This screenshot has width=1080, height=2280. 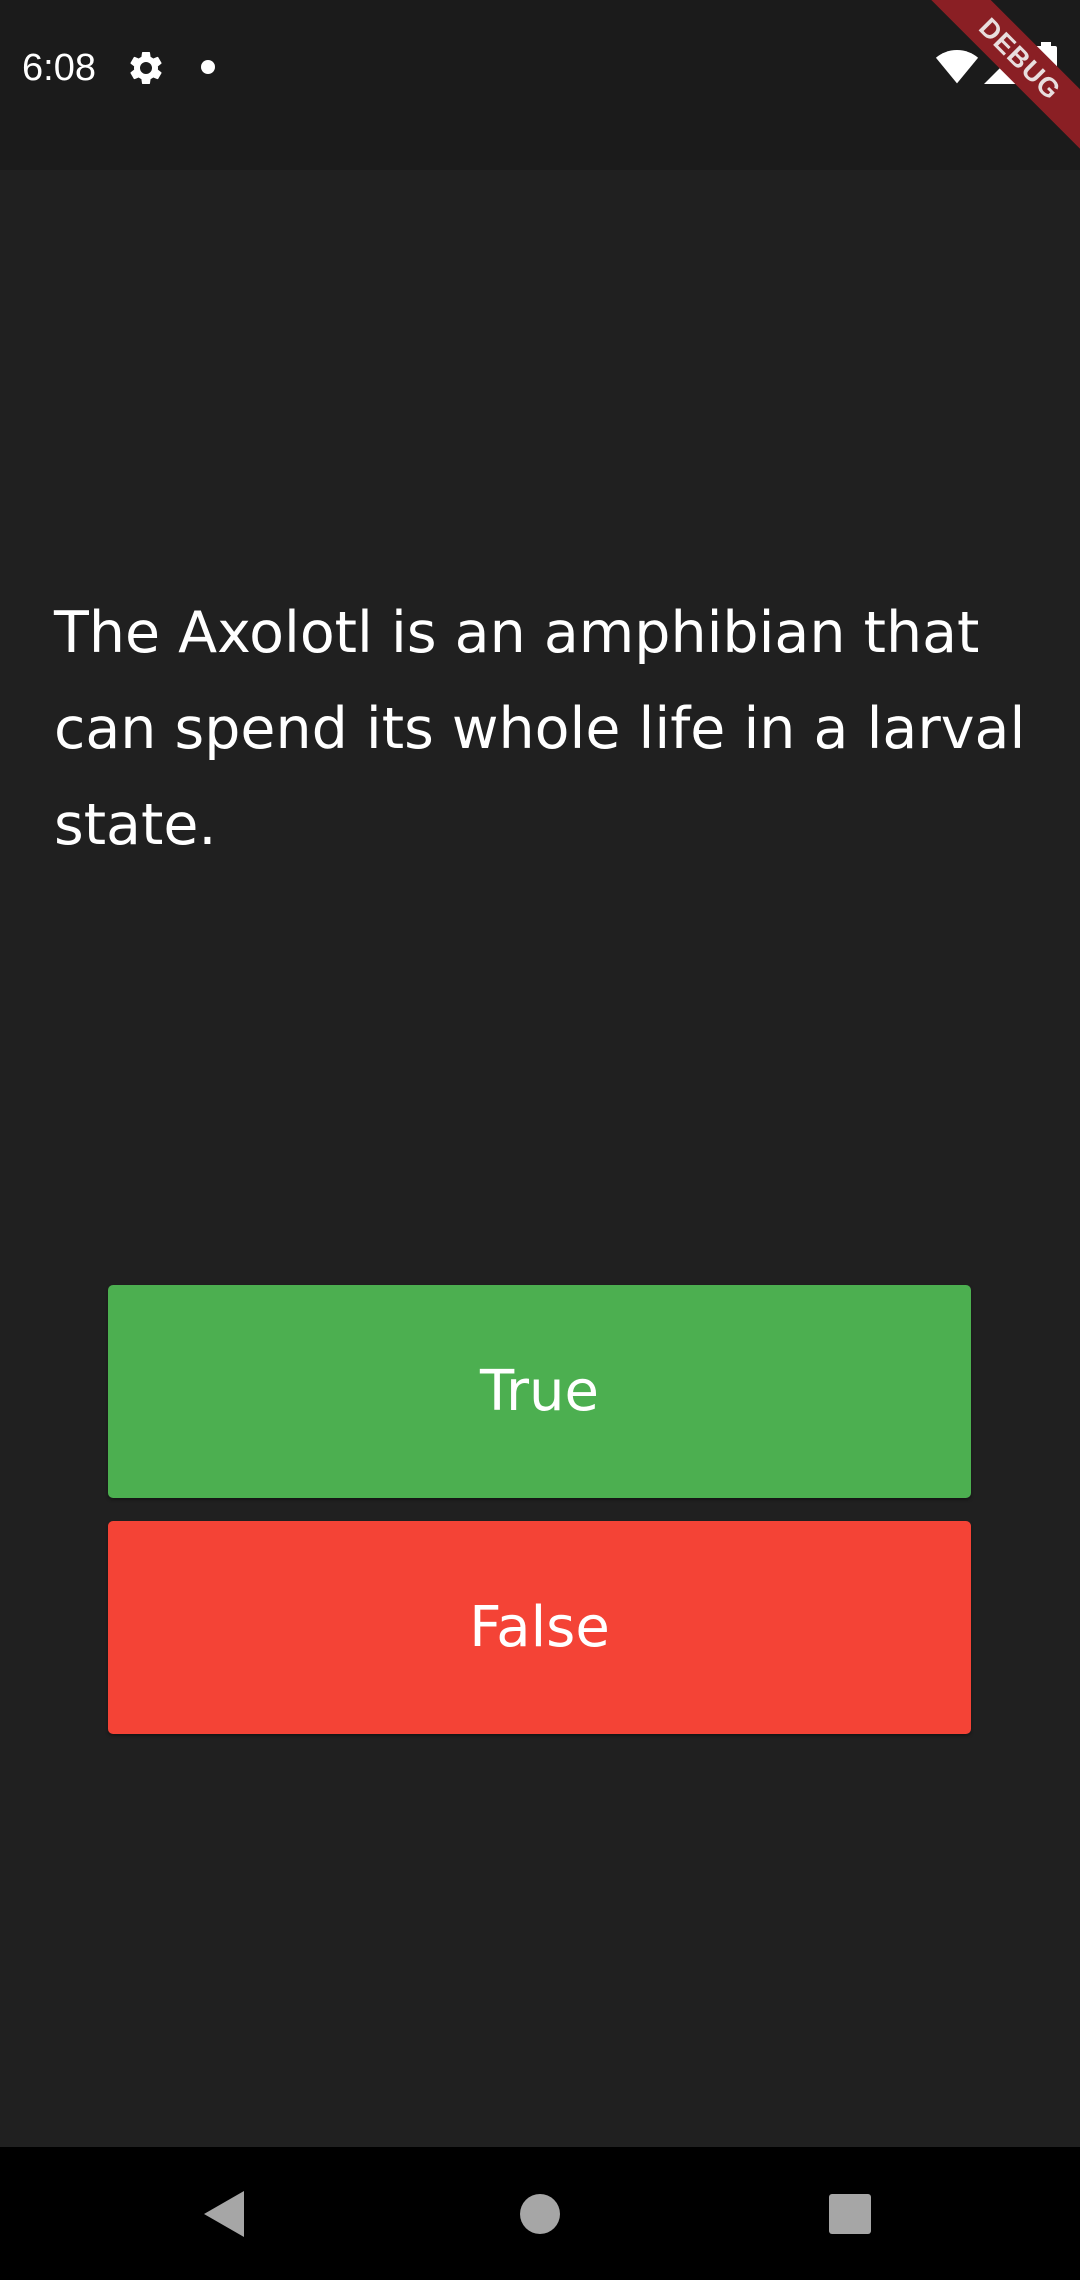 What do you see at coordinates (539, 1627) in the screenshot?
I see `false-button: False` at bounding box center [539, 1627].